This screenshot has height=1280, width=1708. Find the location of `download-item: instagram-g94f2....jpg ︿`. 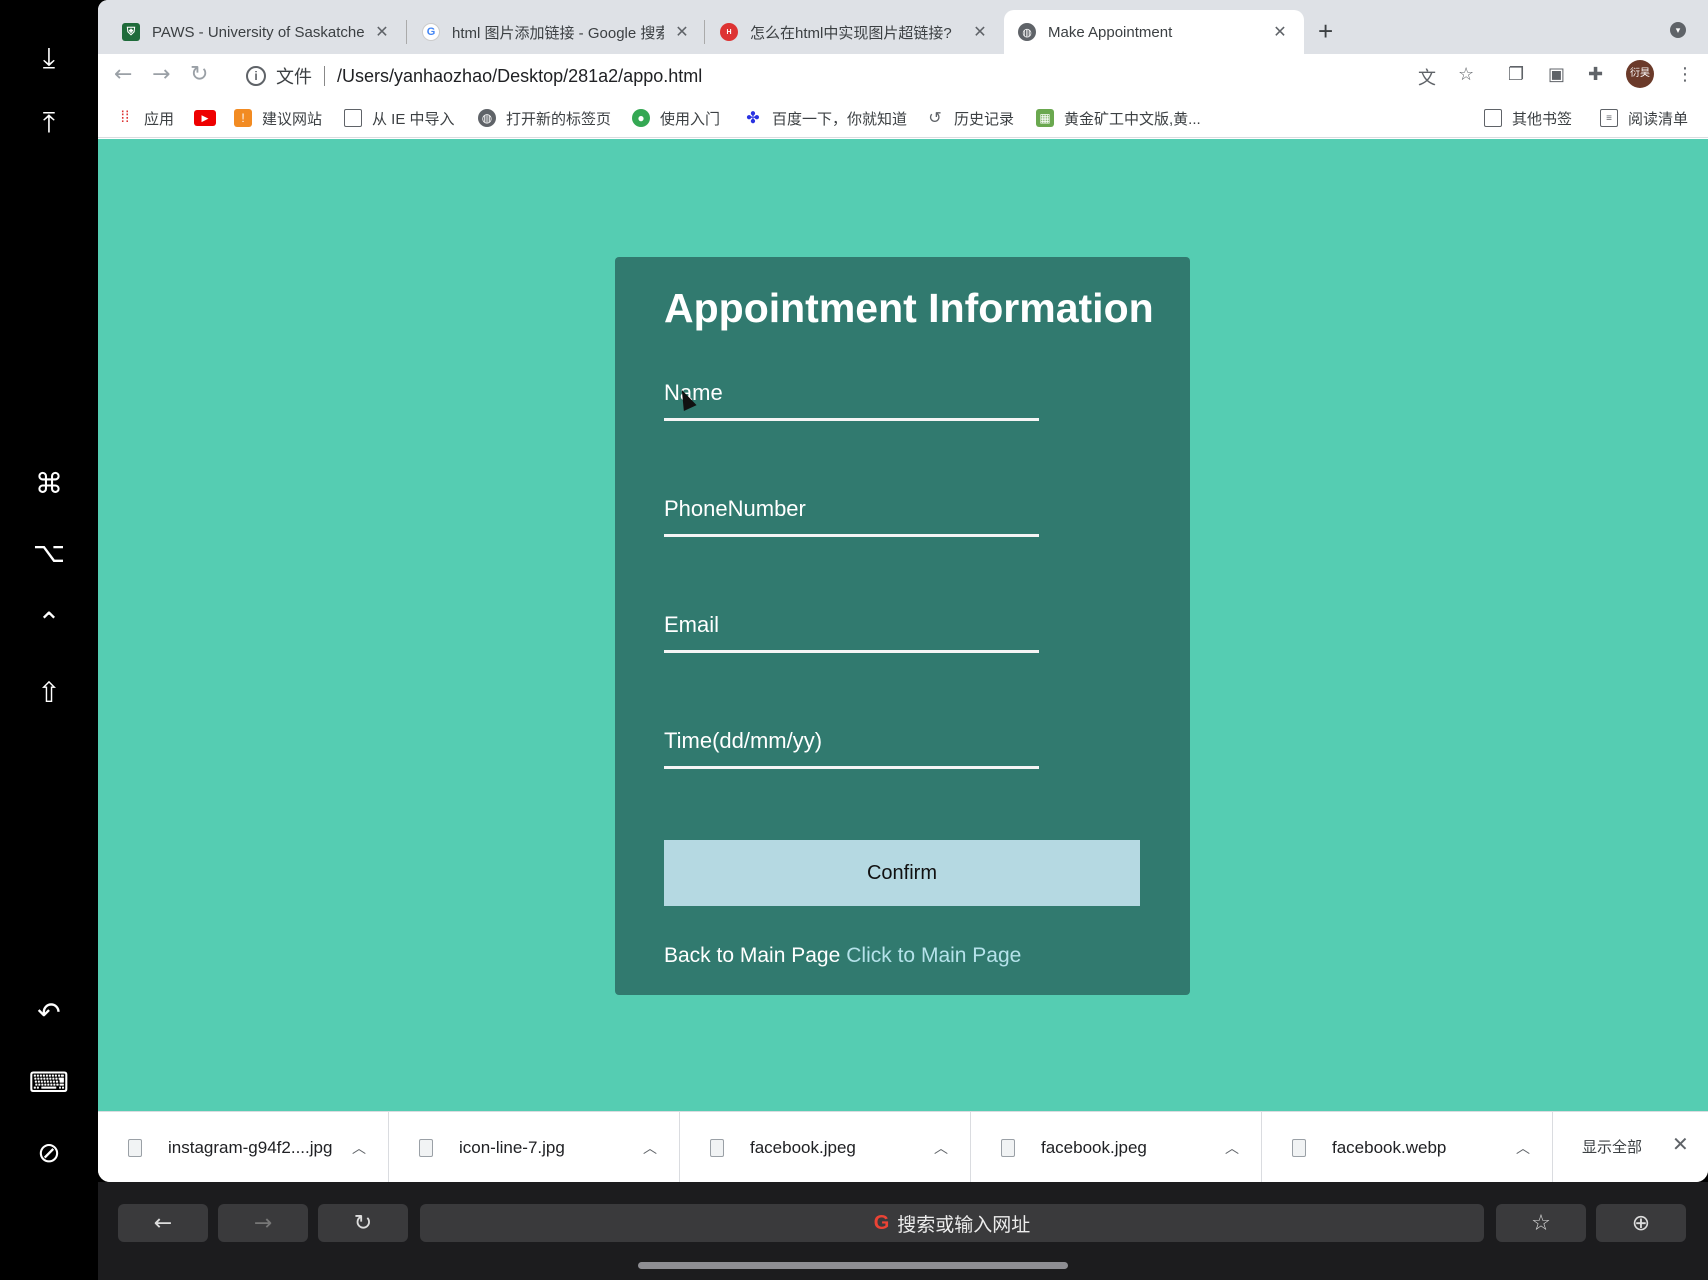

download-item: instagram-g94f2....jpg ︿ is located at coordinates (243, 1147).